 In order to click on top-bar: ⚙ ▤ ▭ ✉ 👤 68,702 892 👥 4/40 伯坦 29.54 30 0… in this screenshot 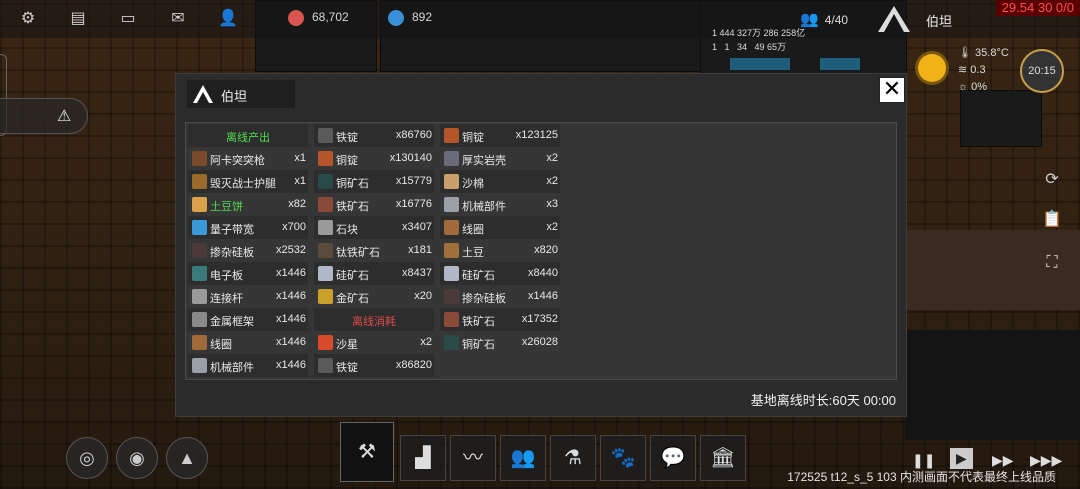, I will do `click(540, 19)`.